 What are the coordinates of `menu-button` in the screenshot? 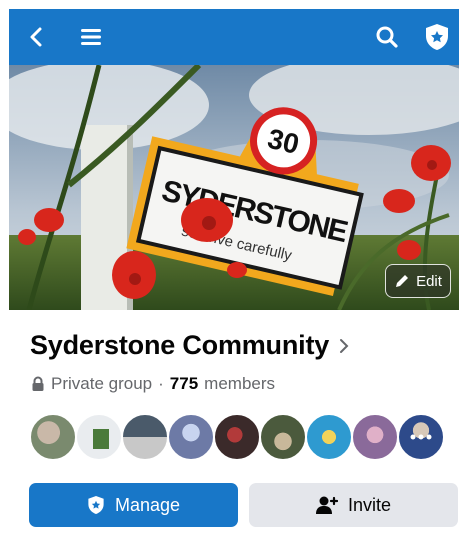 It's located at (91, 37).